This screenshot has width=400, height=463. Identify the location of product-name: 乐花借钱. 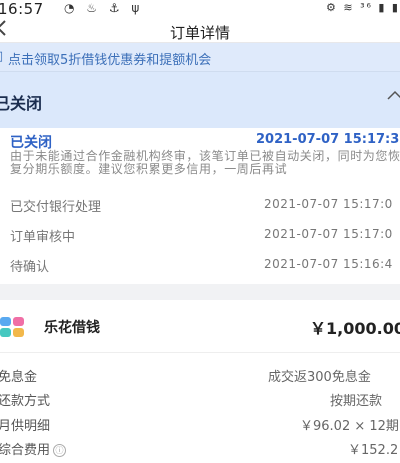
(72, 328).